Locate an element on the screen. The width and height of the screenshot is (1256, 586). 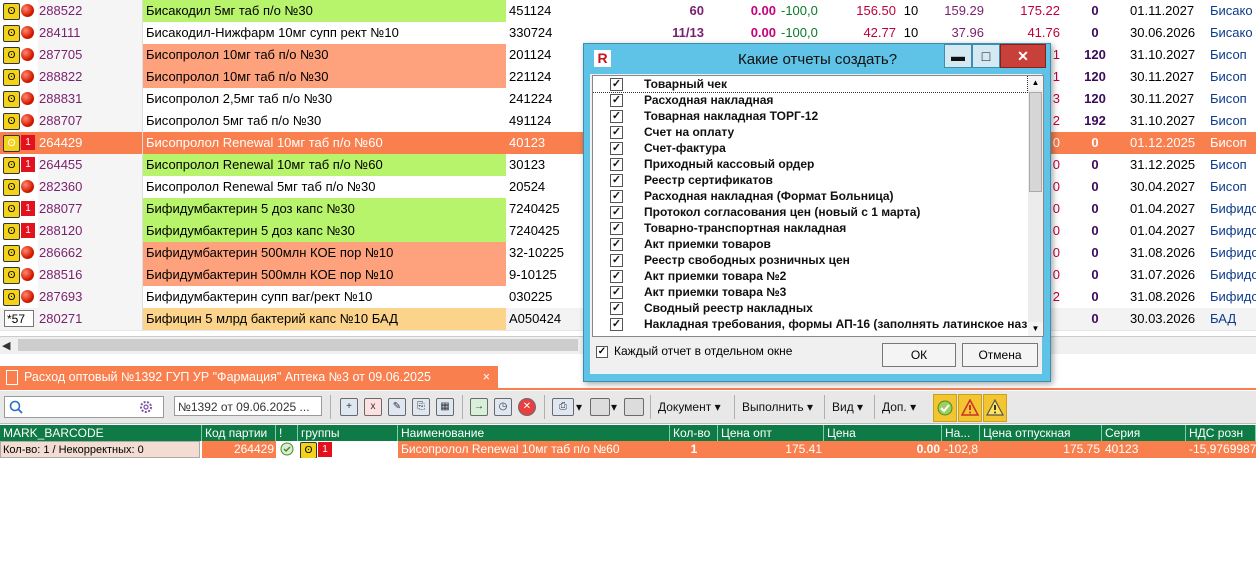
blank-dropdown-icon: ▾ is located at coordinates (614, 407).